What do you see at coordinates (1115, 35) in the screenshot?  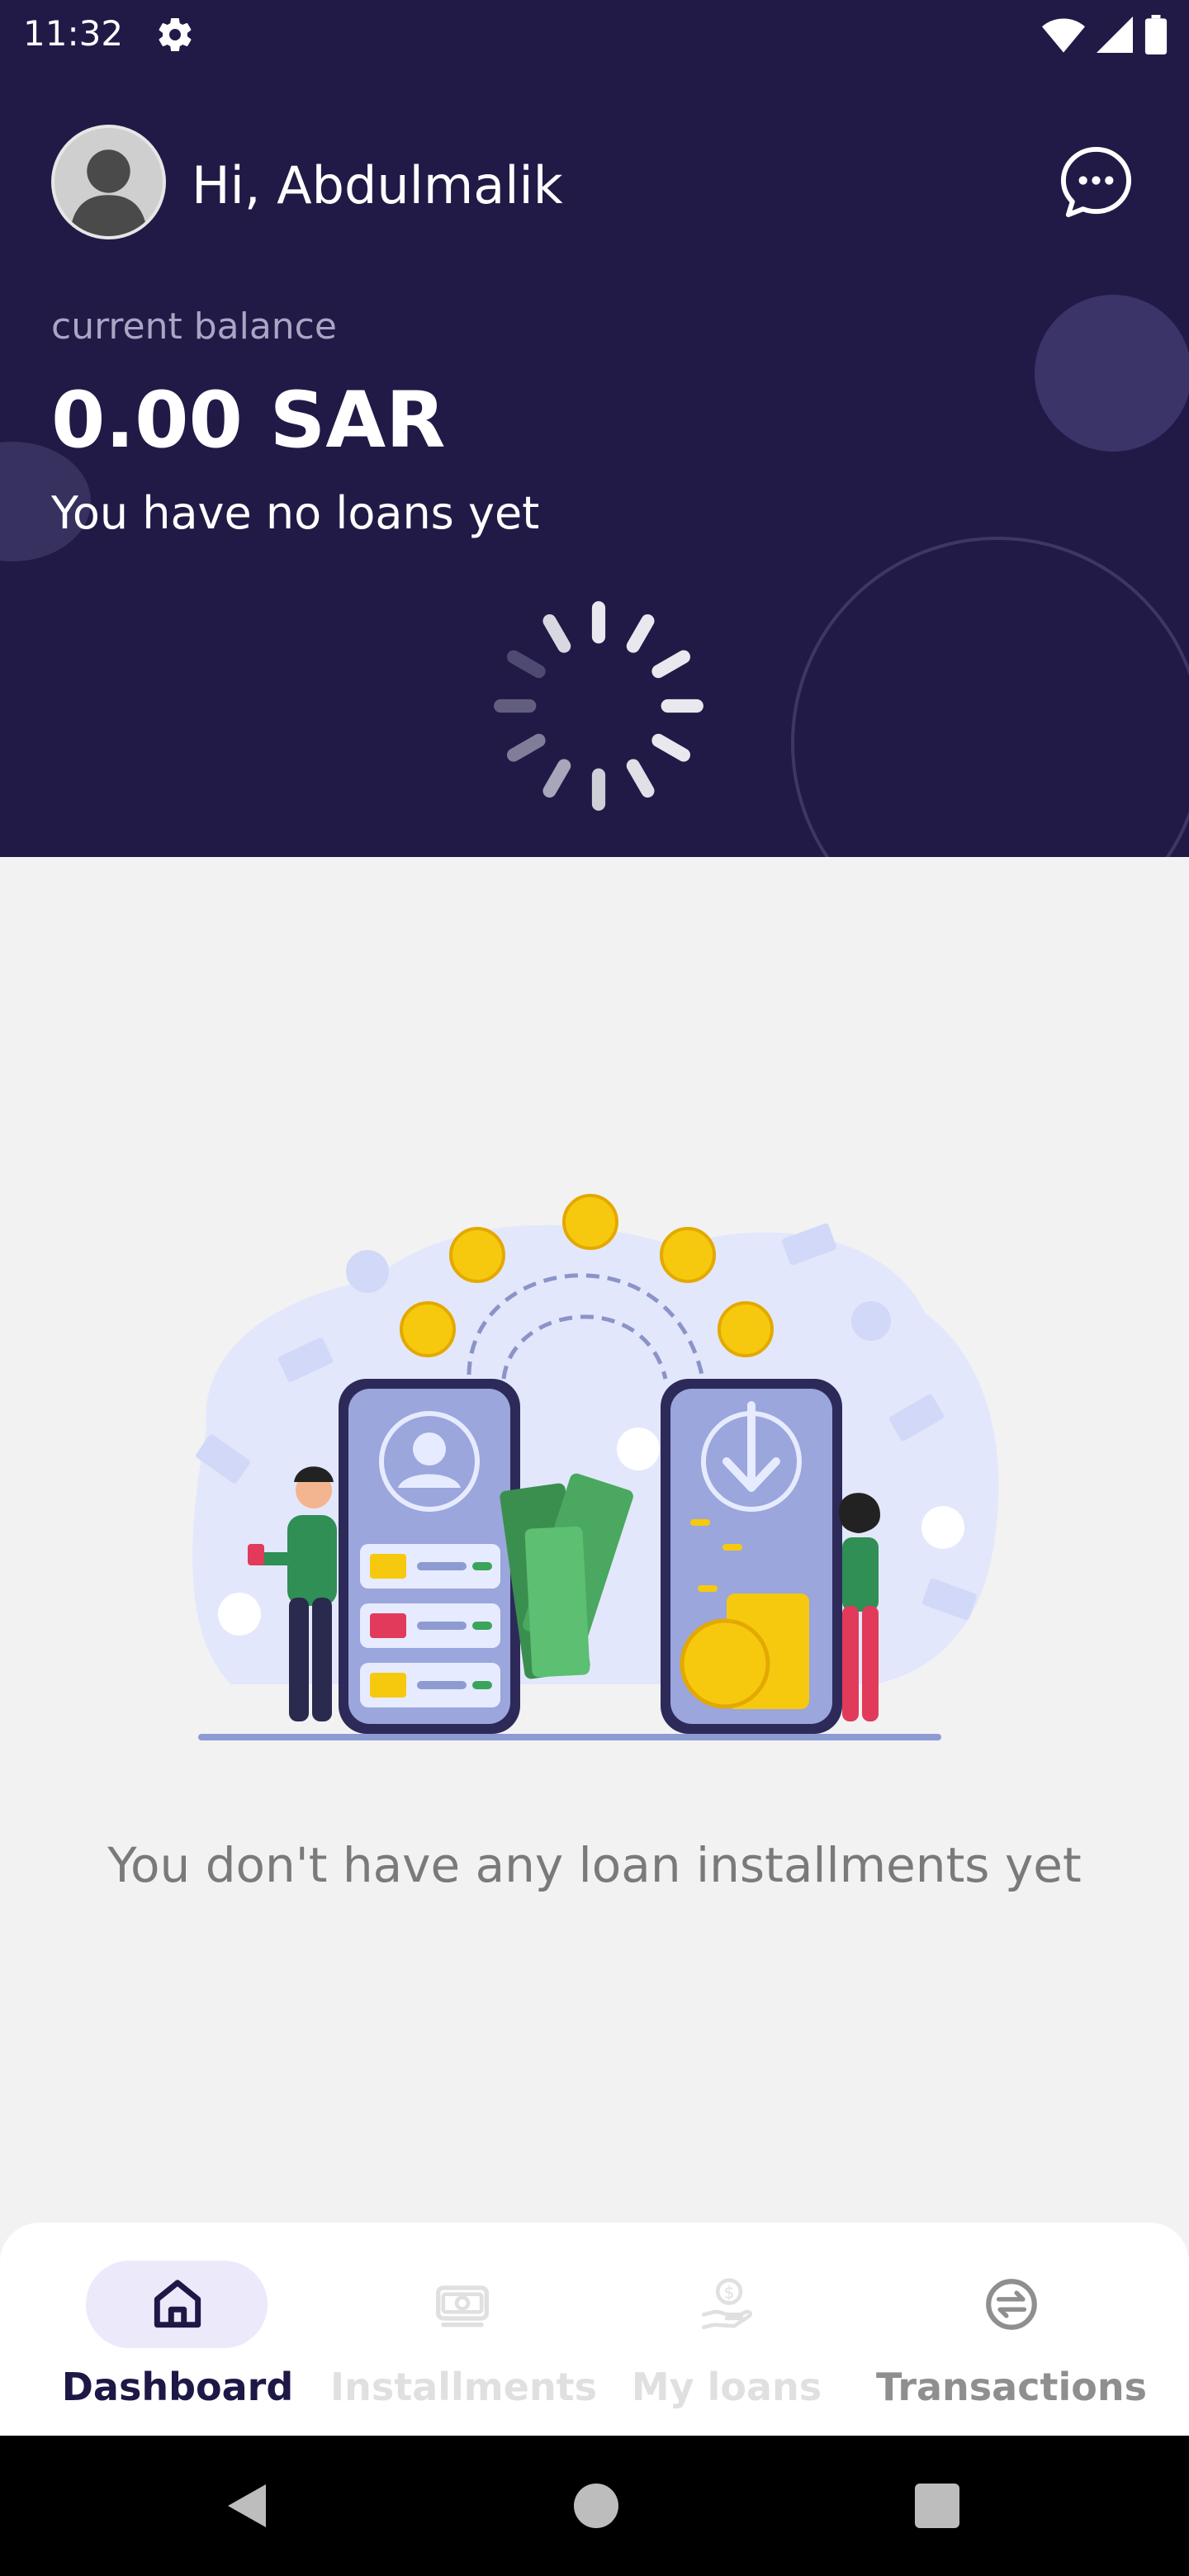 I see `cell-signal-icon` at bounding box center [1115, 35].